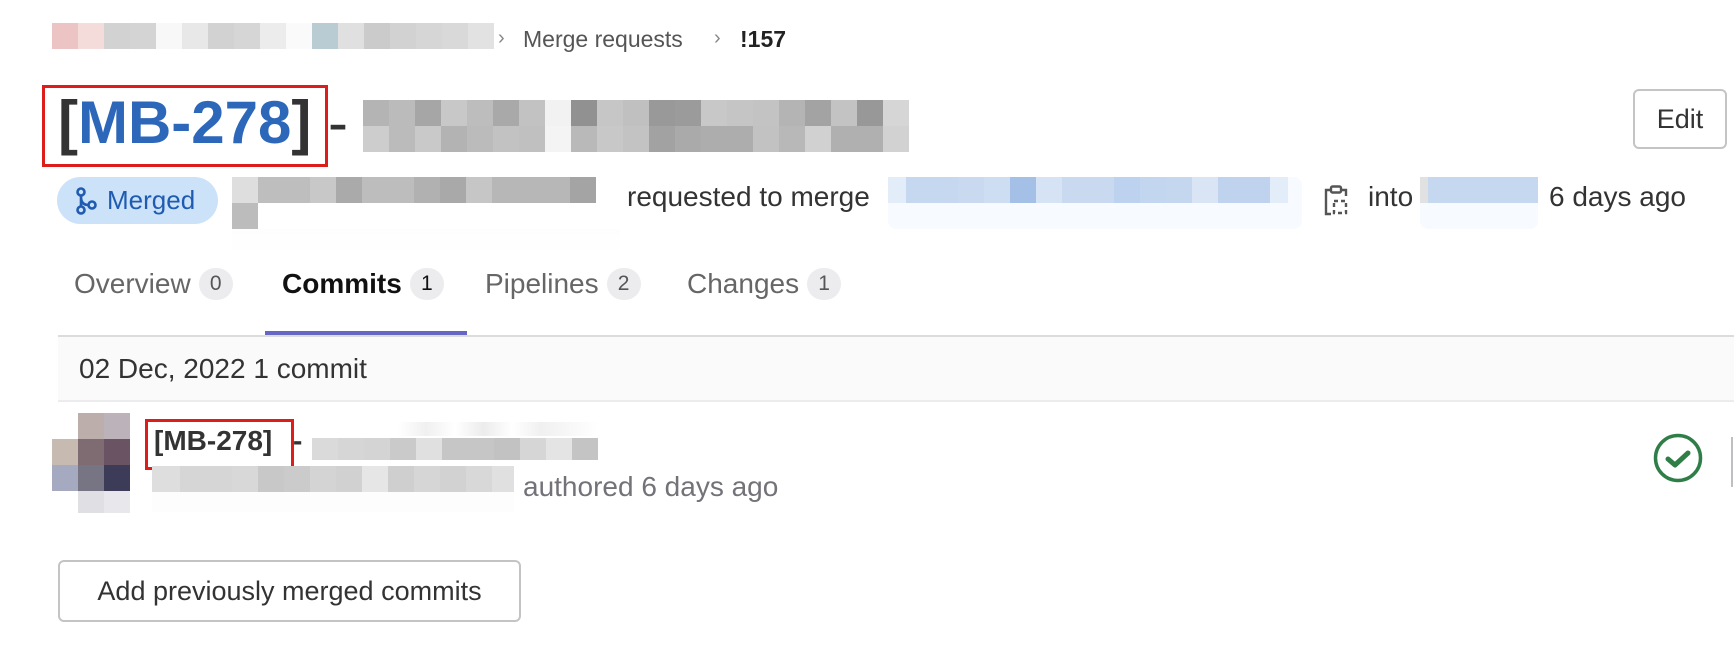  What do you see at coordinates (1479, 203) in the screenshot?
I see `target-branch-redacted` at bounding box center [1479, 203].